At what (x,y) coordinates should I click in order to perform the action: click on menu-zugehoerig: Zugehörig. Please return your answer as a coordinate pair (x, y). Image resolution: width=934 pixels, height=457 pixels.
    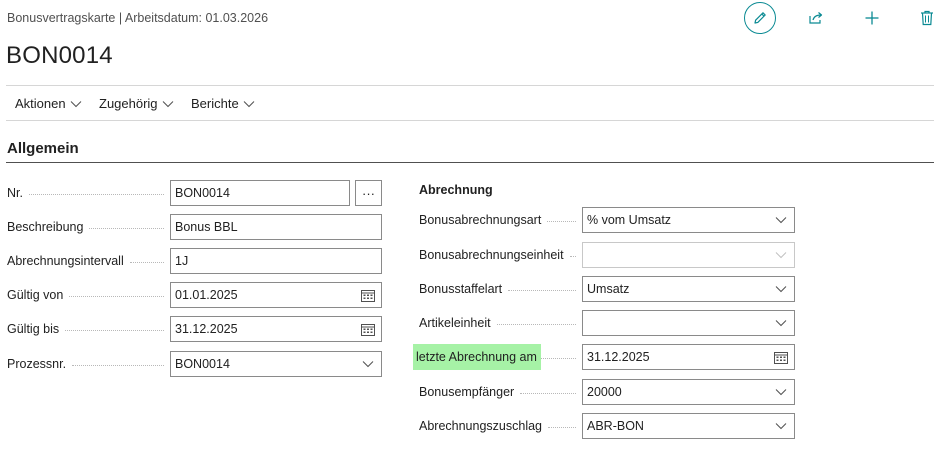
    Looking at the image, I should click on (136, 103).